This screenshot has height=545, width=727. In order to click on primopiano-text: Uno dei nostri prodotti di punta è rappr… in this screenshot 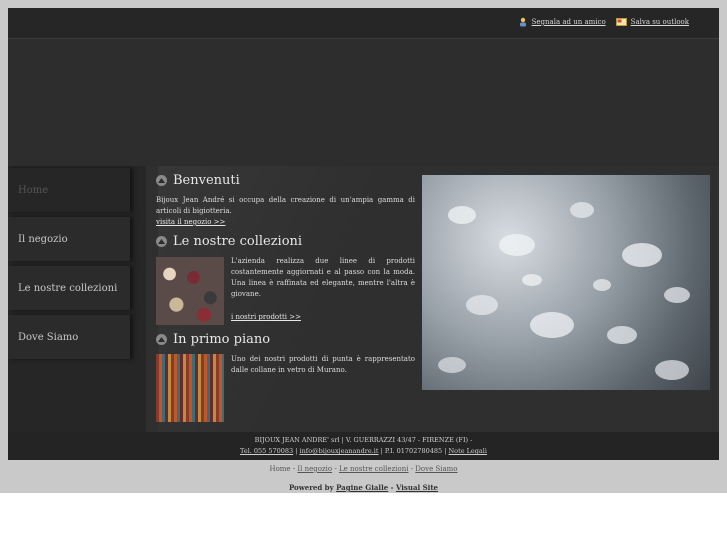, I will do `click(323, 364)`.